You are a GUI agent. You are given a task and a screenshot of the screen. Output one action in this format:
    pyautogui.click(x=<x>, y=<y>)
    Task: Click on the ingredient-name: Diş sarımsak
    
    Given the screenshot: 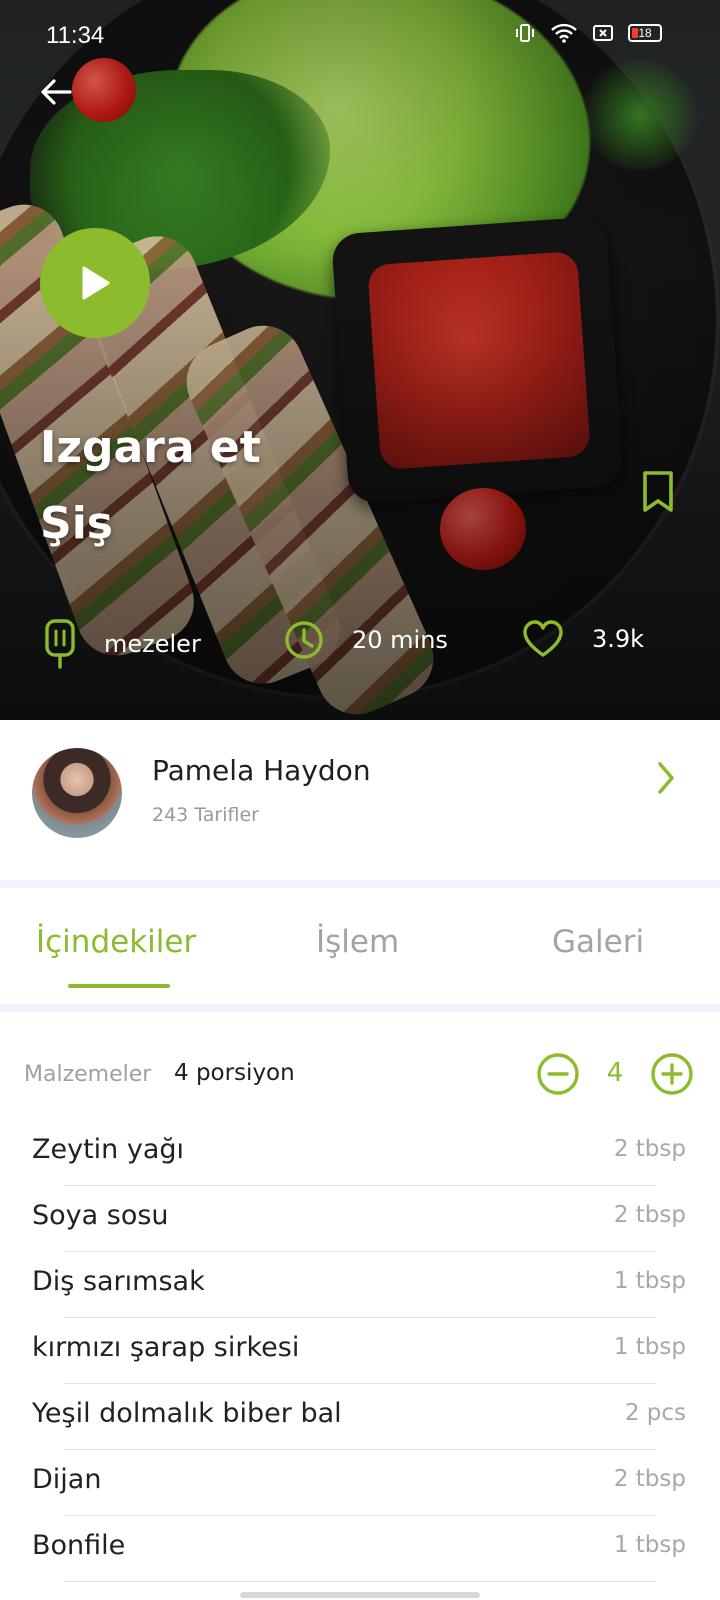 What is the action you would take?
    pyautogui.click(x=118, y=1281)
    